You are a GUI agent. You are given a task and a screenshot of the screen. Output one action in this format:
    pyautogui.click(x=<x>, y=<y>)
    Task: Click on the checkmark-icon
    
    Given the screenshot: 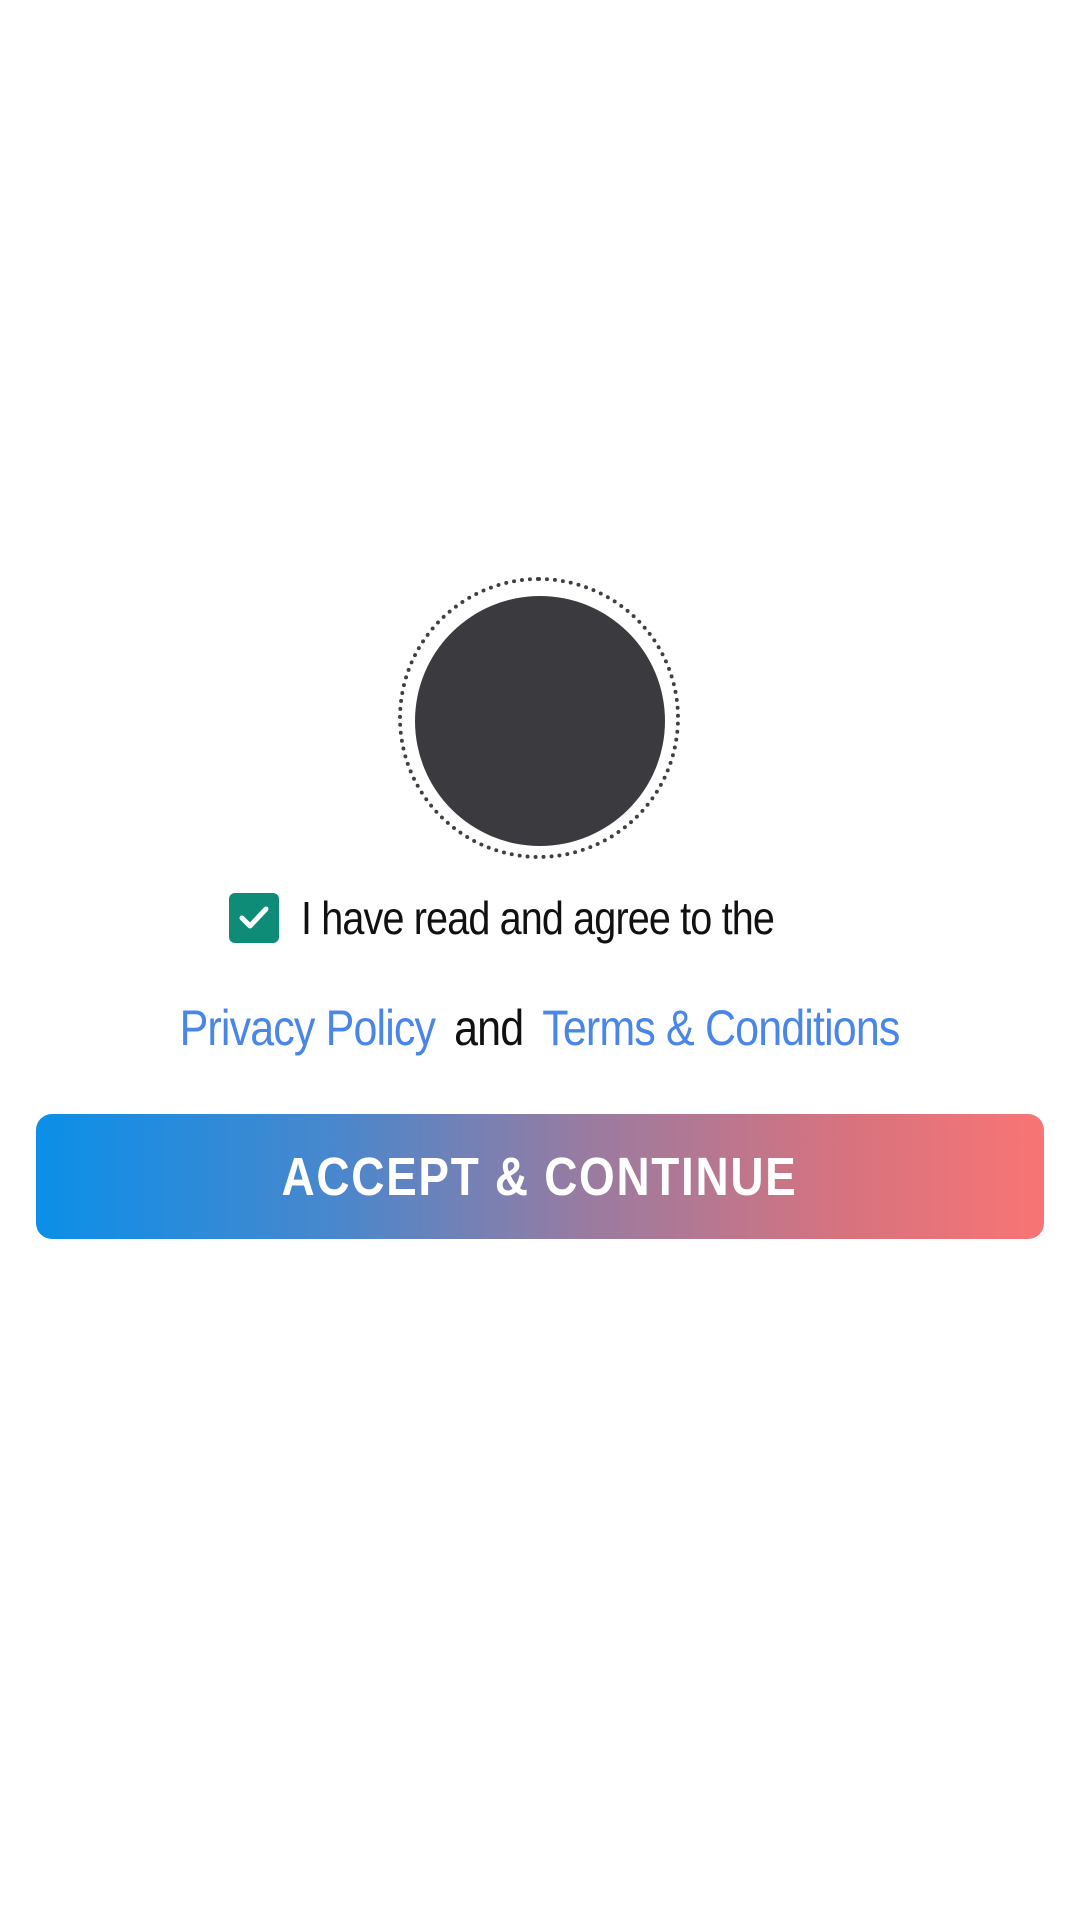 What is the action you would take?
    pyautogui.click(x=254, y=917)
    